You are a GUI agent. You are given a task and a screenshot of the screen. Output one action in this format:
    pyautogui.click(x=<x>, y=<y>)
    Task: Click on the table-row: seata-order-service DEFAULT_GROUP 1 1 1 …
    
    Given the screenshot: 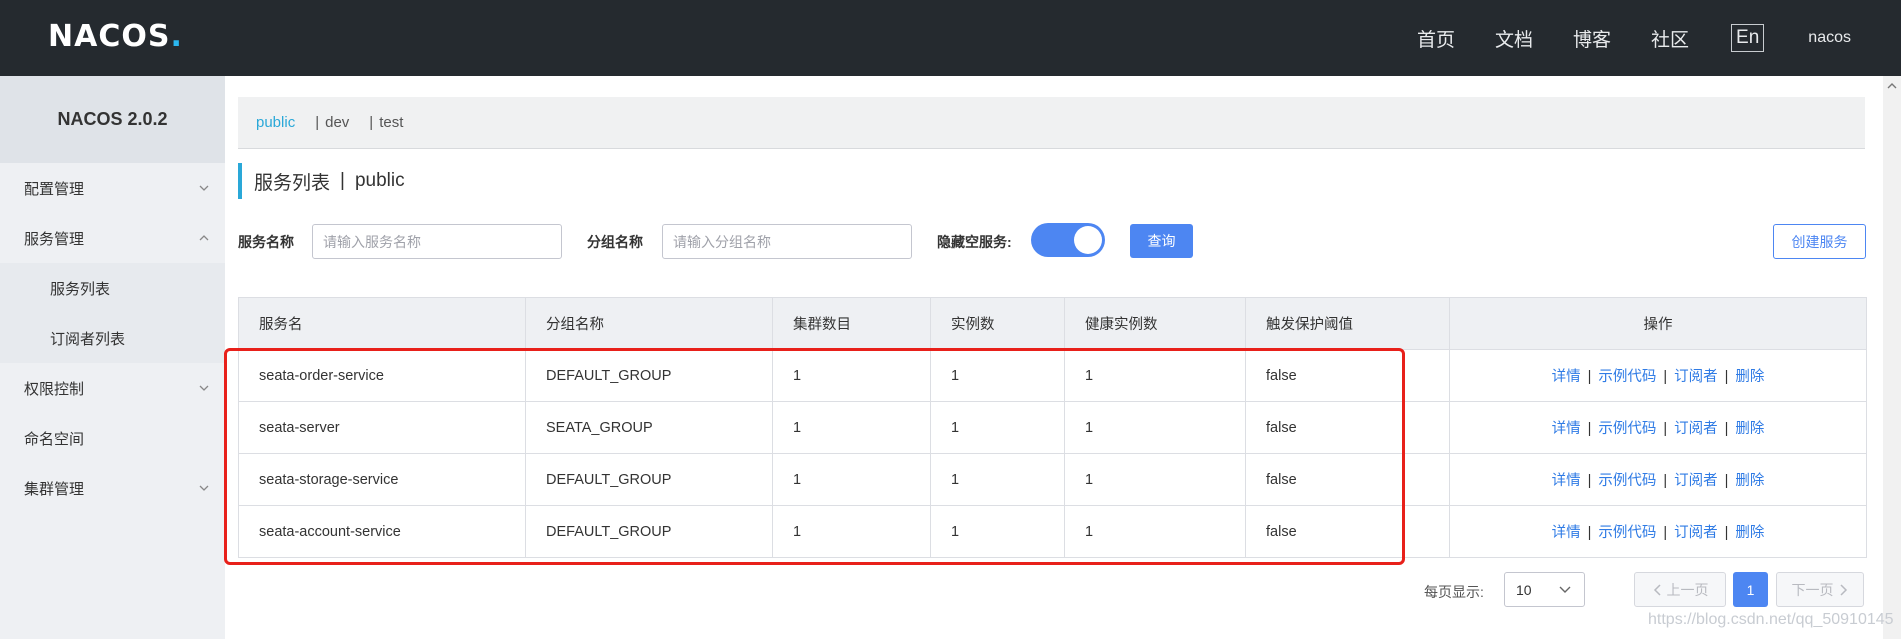 What is the action you would take?
    pyautogui.click(x=1052, y=375)
    